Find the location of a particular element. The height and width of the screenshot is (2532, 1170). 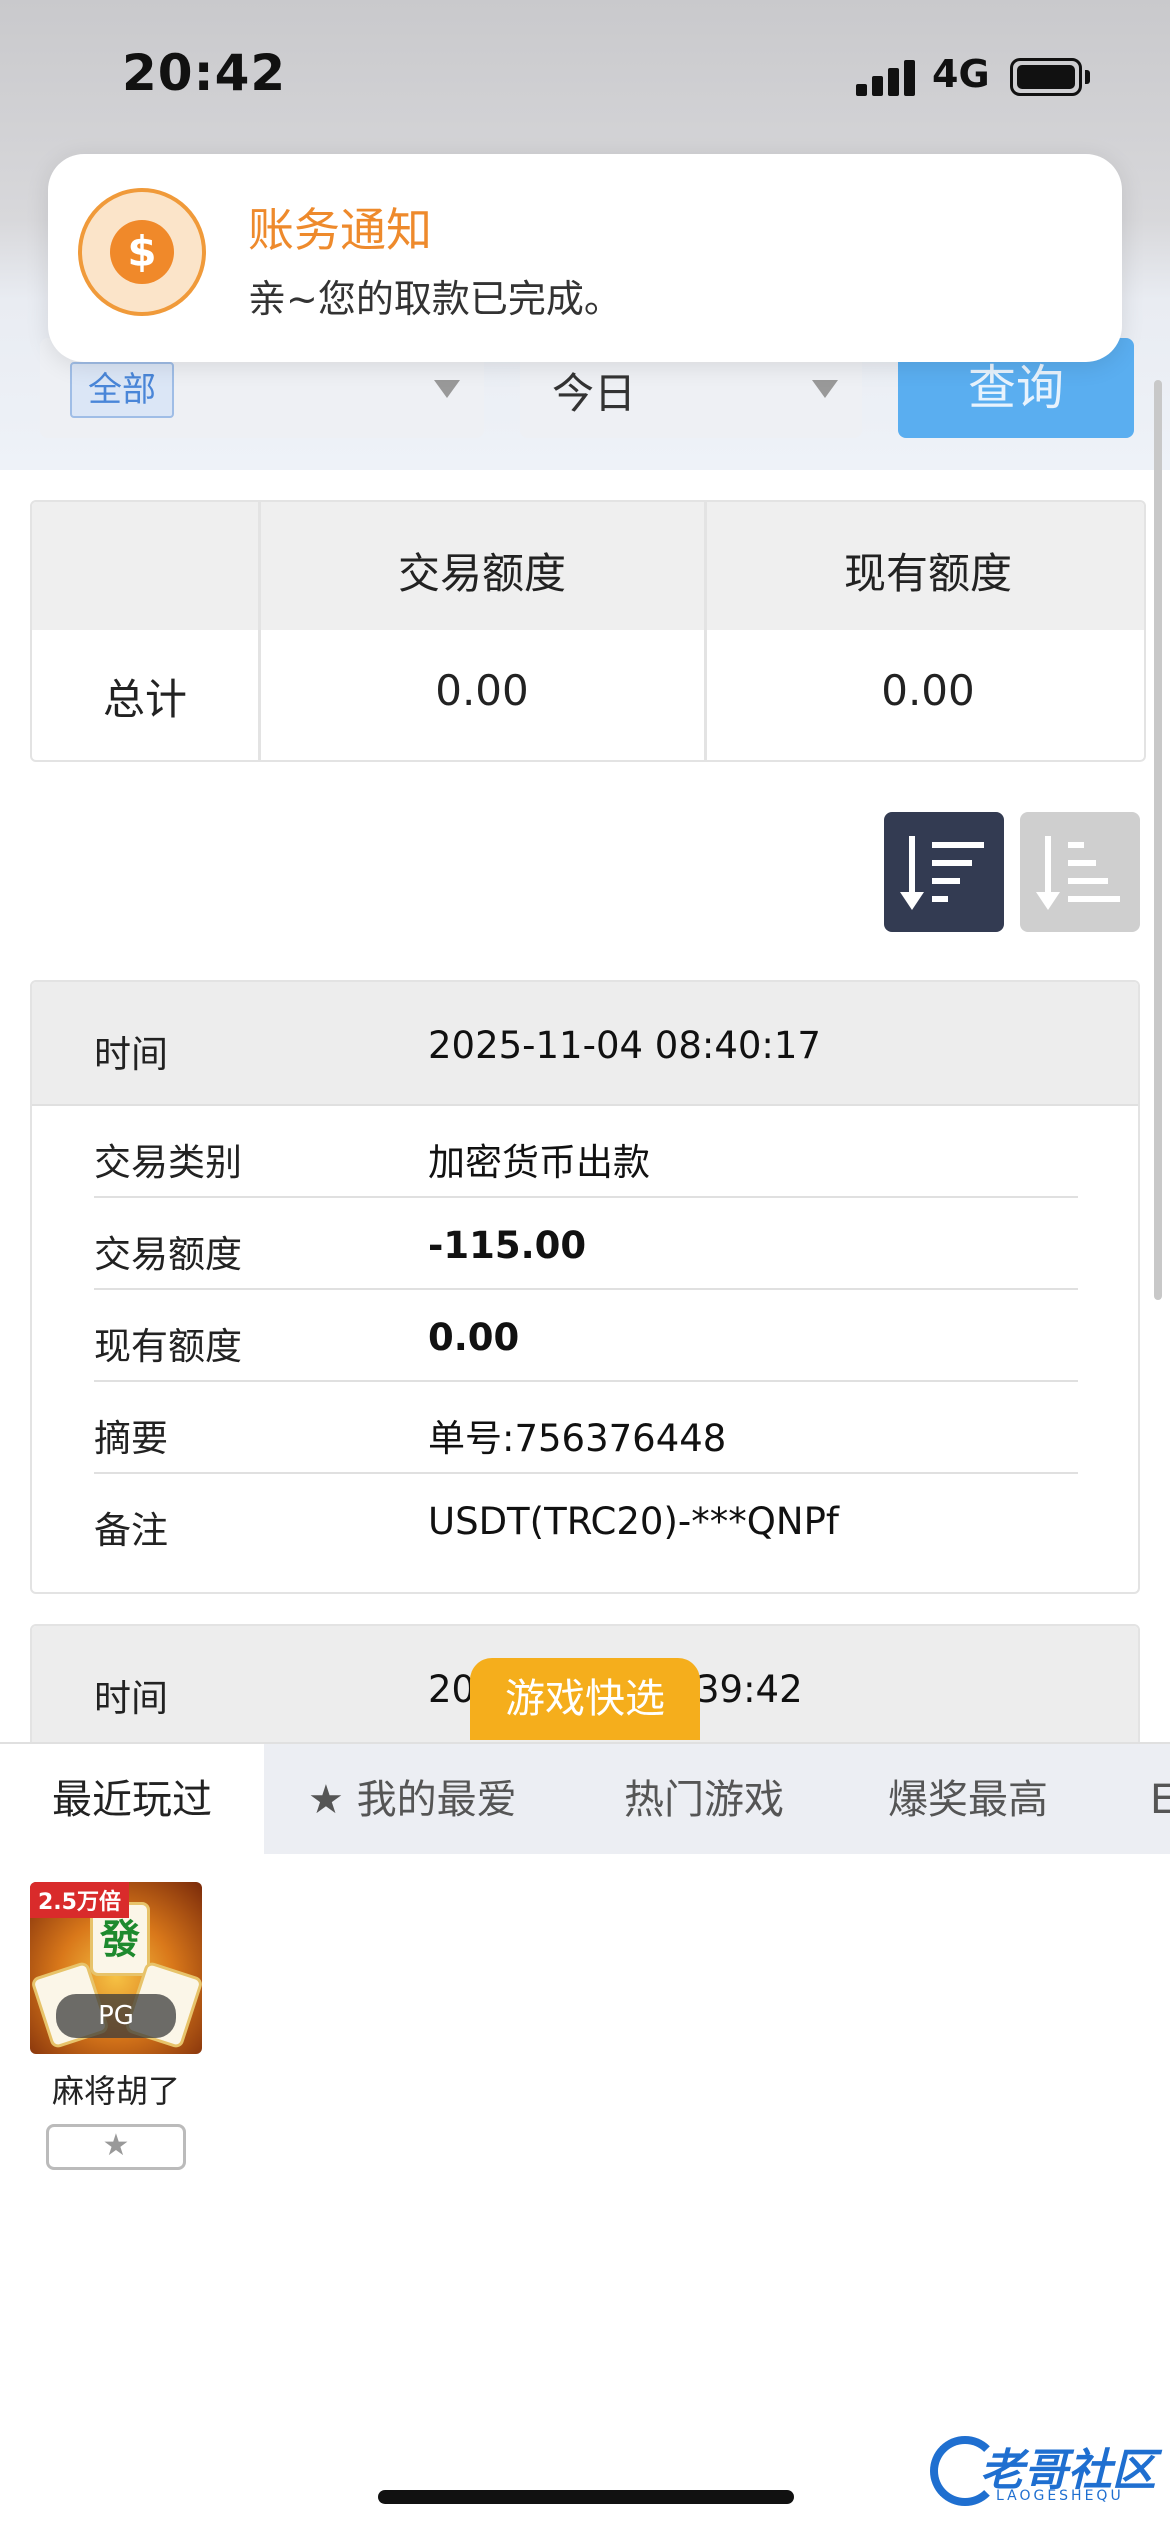

time-value-partial: 39:42 is located at coordinates (749, 1689).